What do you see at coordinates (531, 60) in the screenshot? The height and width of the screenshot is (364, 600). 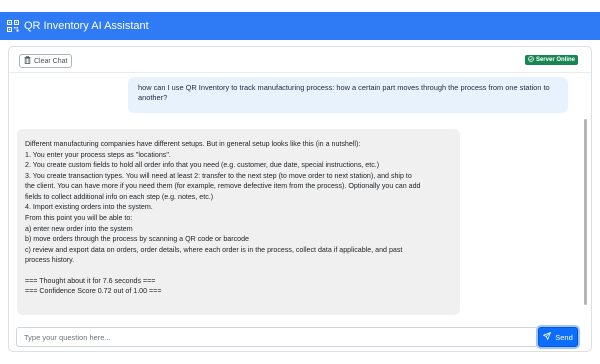 I see `check-circle-icon` at bounding box center [531, 60].